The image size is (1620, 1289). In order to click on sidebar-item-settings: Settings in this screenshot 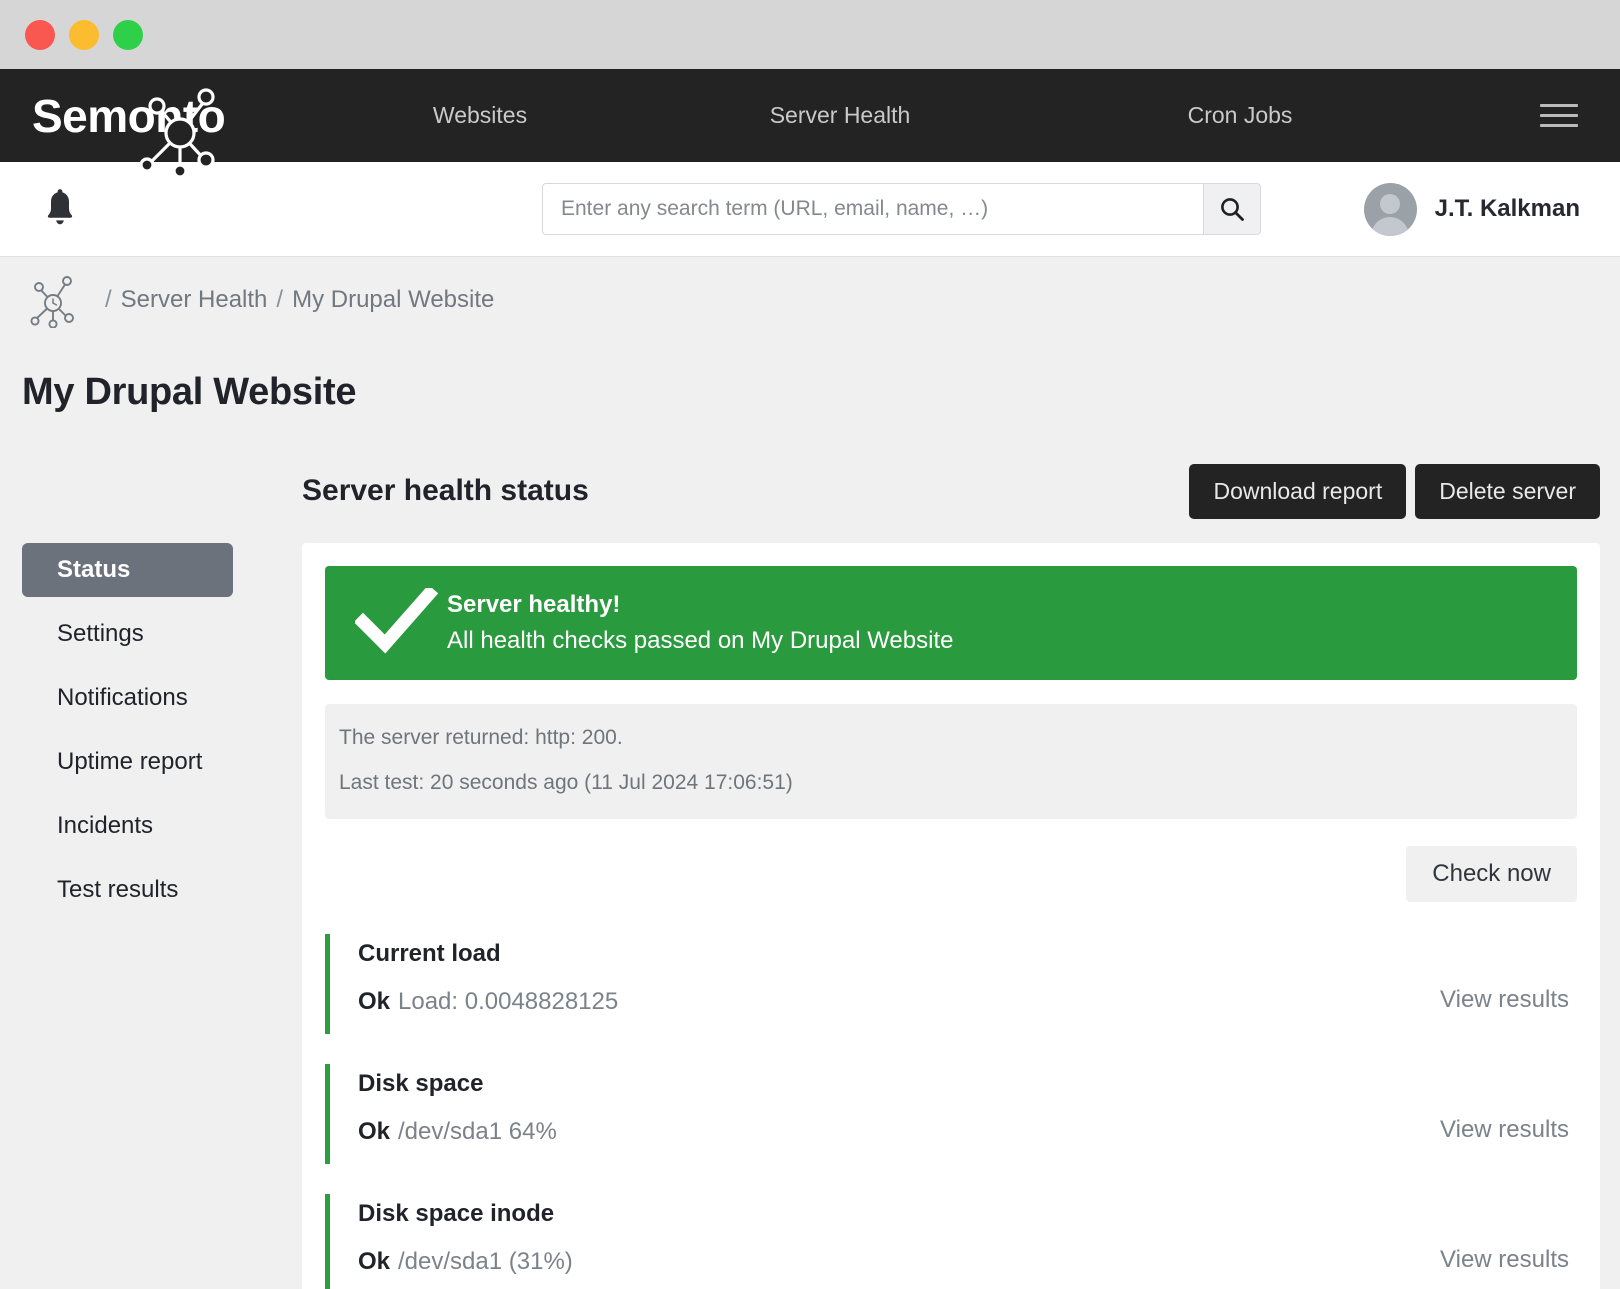, I will do `click(162, 634)`.